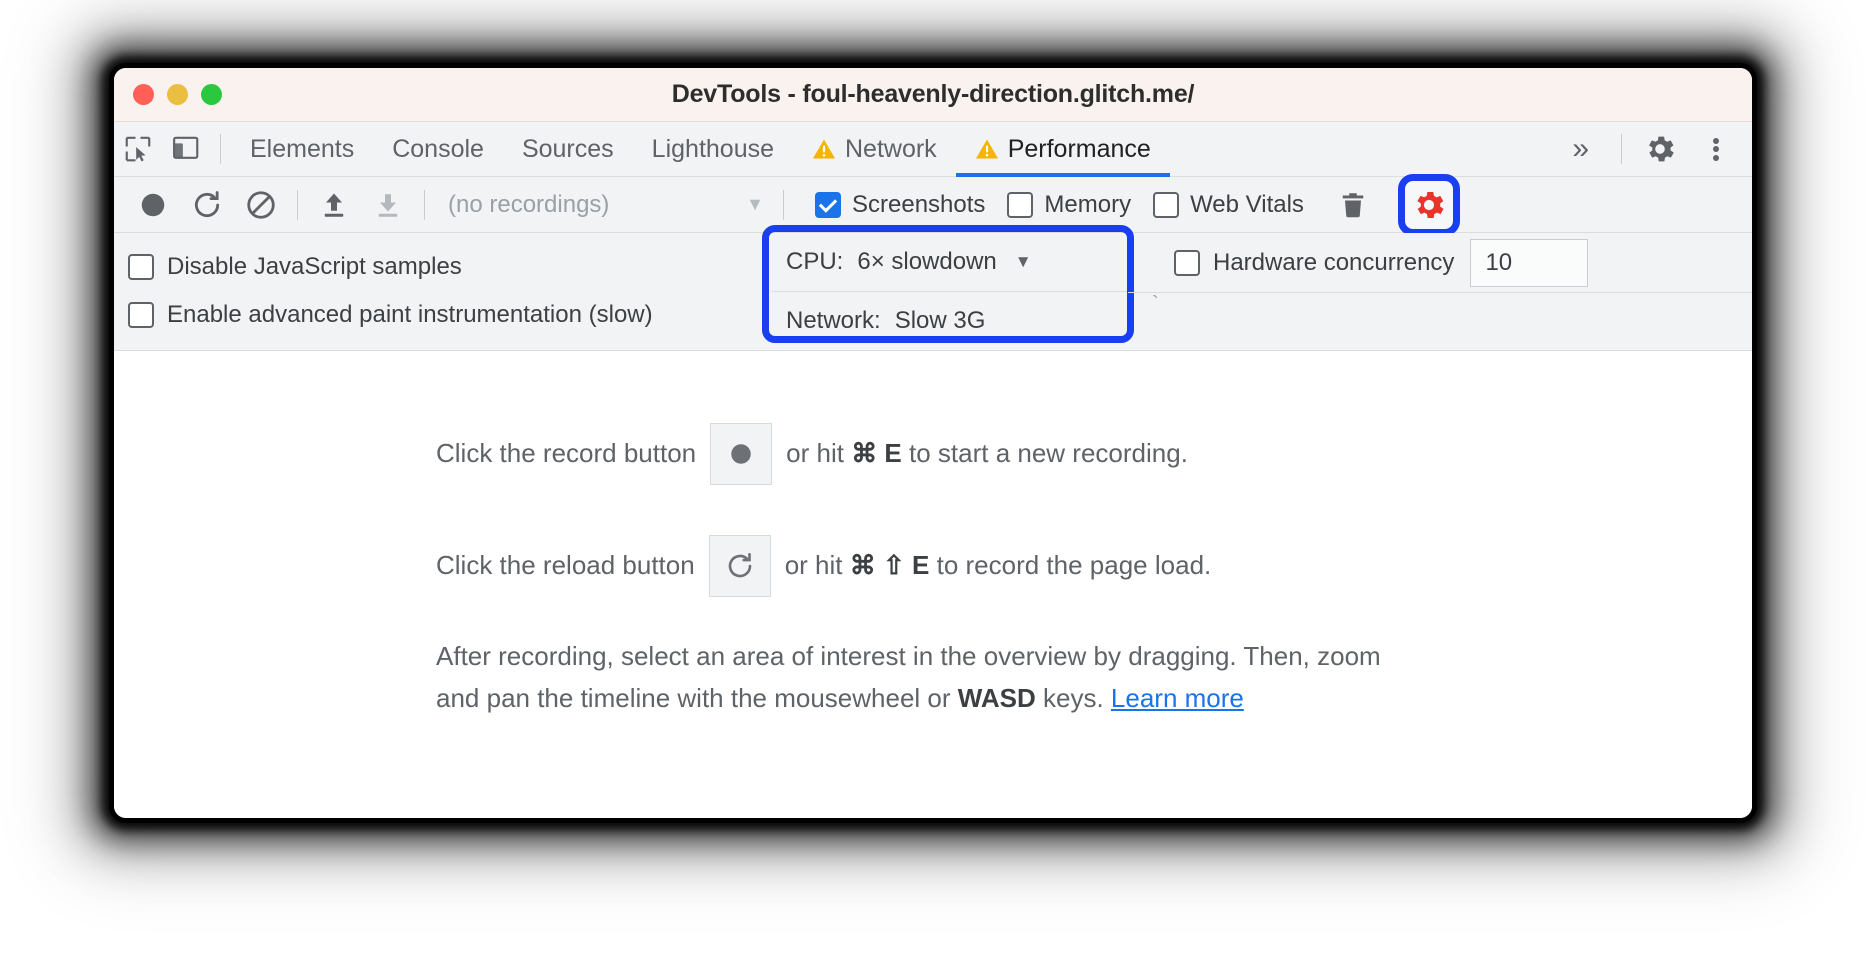  I want to click on record-instruction-before: Click the record button, so click(566, 453).